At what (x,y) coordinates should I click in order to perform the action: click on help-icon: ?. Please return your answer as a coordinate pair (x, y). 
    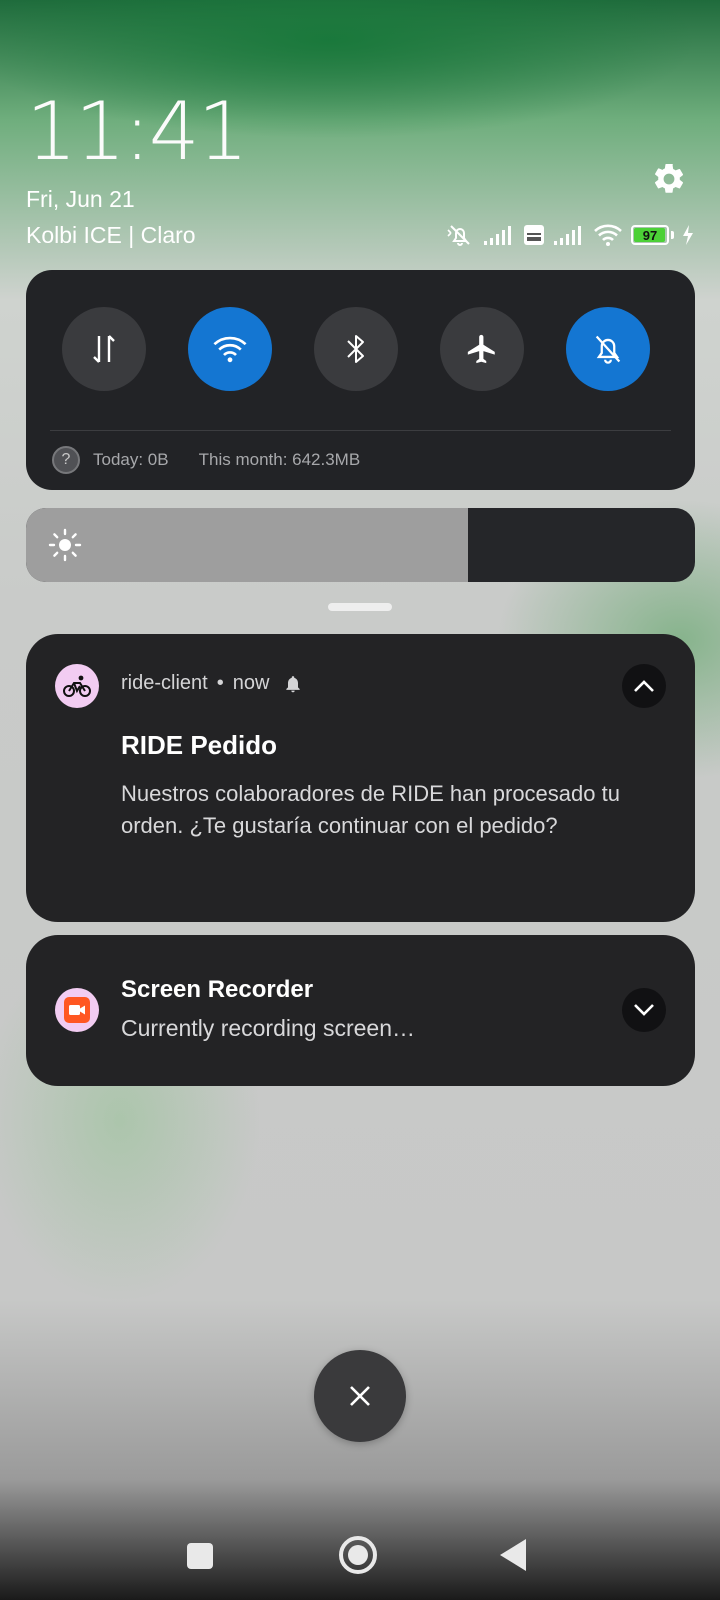
    Looking at the image, I should click on (66, 460).